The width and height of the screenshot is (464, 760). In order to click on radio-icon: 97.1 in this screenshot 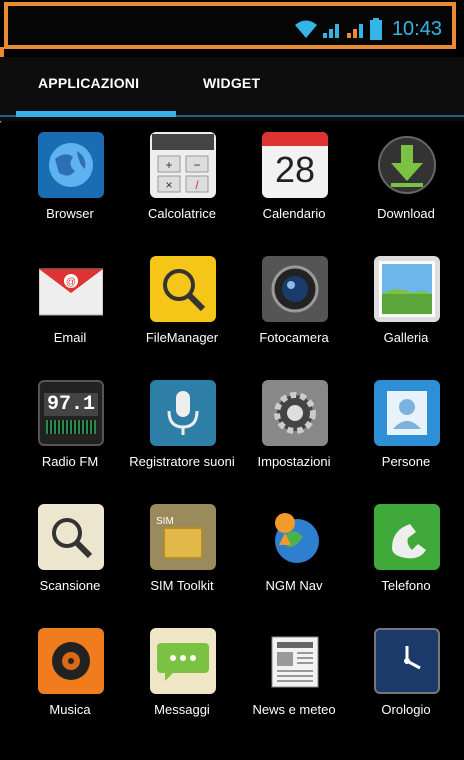, I will do `click(71, 413)`.